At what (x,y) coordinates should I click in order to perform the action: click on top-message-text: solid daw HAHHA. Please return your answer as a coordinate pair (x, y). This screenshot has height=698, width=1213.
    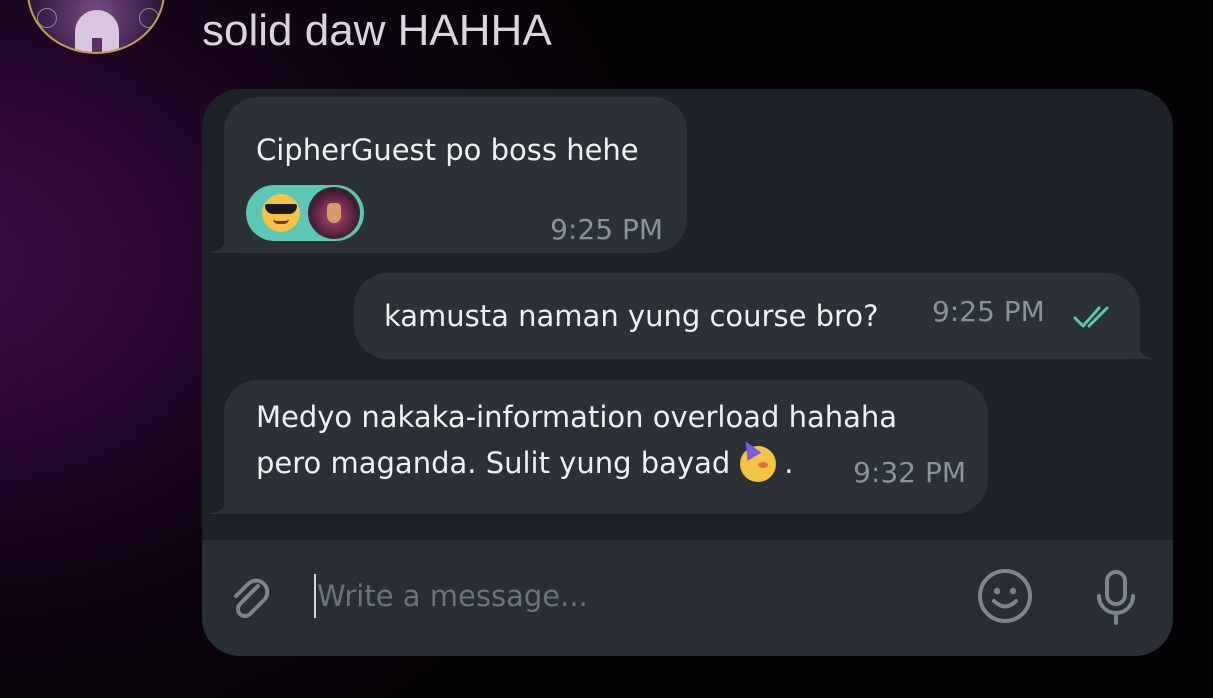
    Looking at the image, I should click on (377, 30).